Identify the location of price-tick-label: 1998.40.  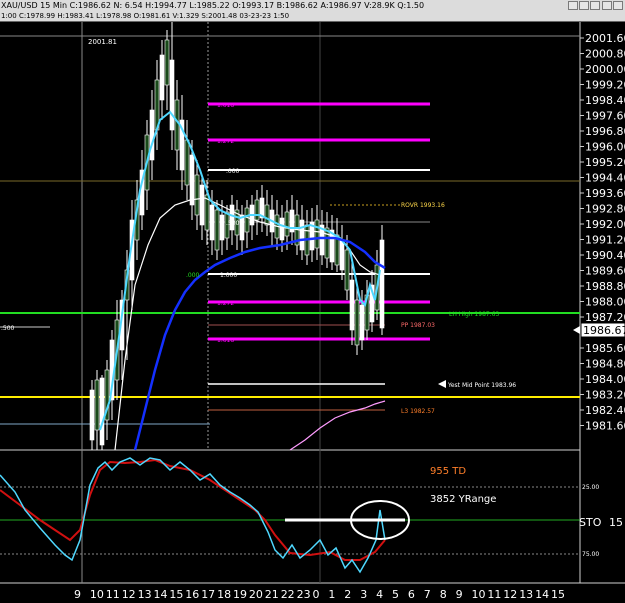
(605, 100).